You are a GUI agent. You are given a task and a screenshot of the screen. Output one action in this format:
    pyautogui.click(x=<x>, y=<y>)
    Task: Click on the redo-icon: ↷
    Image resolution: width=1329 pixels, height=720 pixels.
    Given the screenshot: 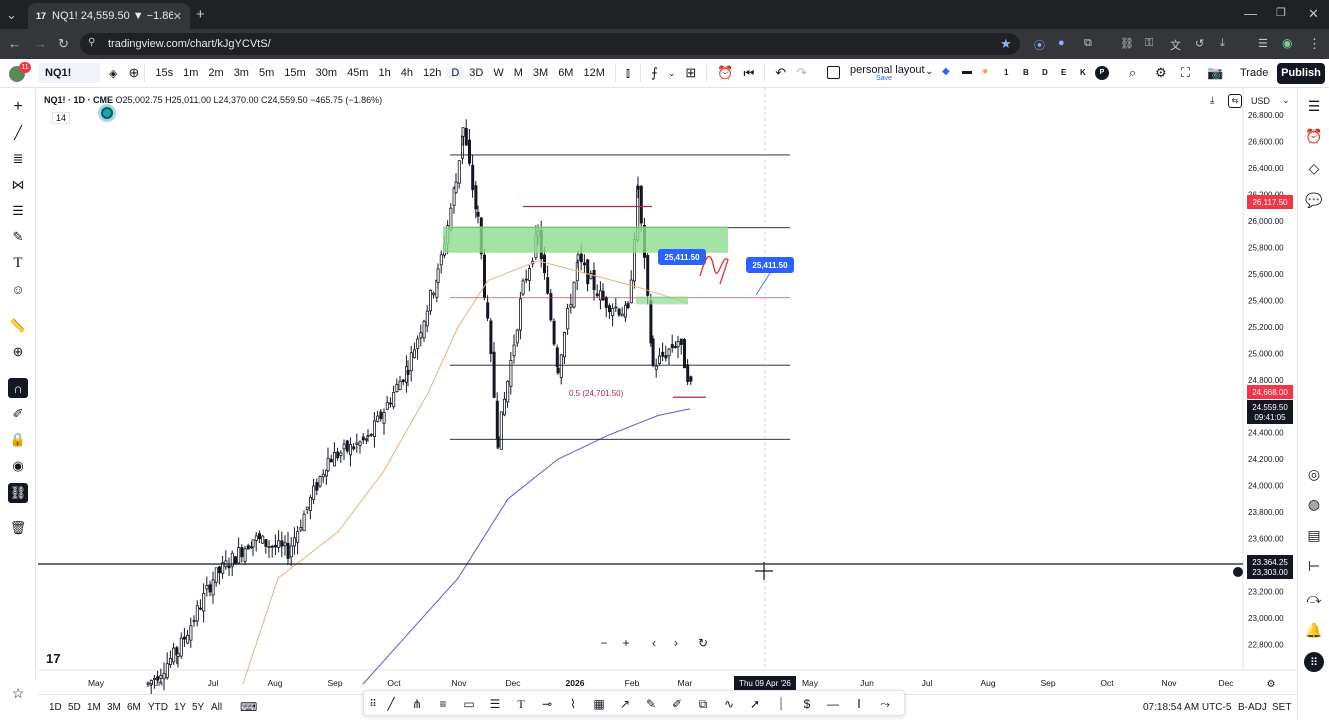 What is the action you would take?
    pyautogui.click(x=801, y=73)
    